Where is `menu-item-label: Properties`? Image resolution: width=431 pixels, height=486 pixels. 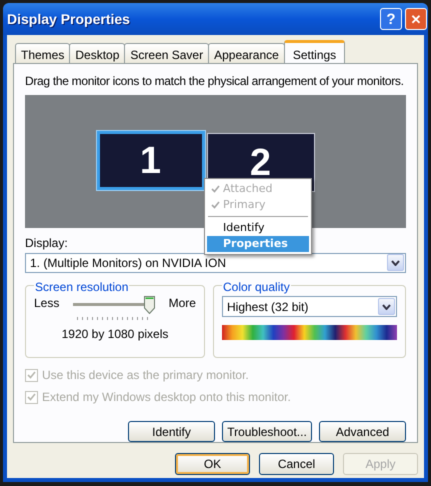
menu-item-label: Properties is located at coordinates (255, 244).